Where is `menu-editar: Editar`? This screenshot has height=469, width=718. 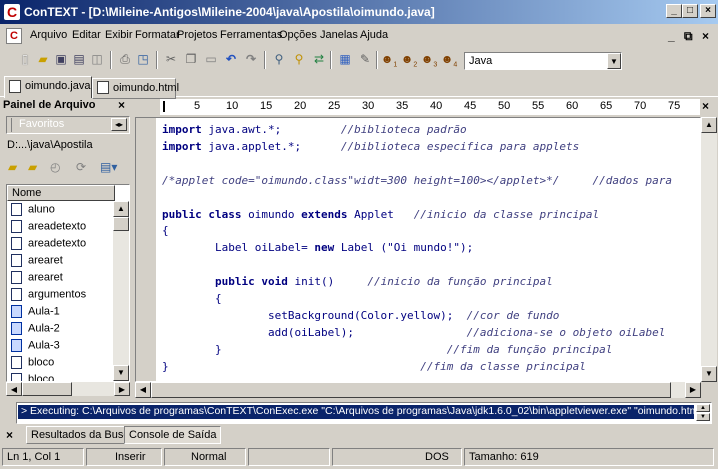
menu-editar: Editar is located at coordinates (86, 35).